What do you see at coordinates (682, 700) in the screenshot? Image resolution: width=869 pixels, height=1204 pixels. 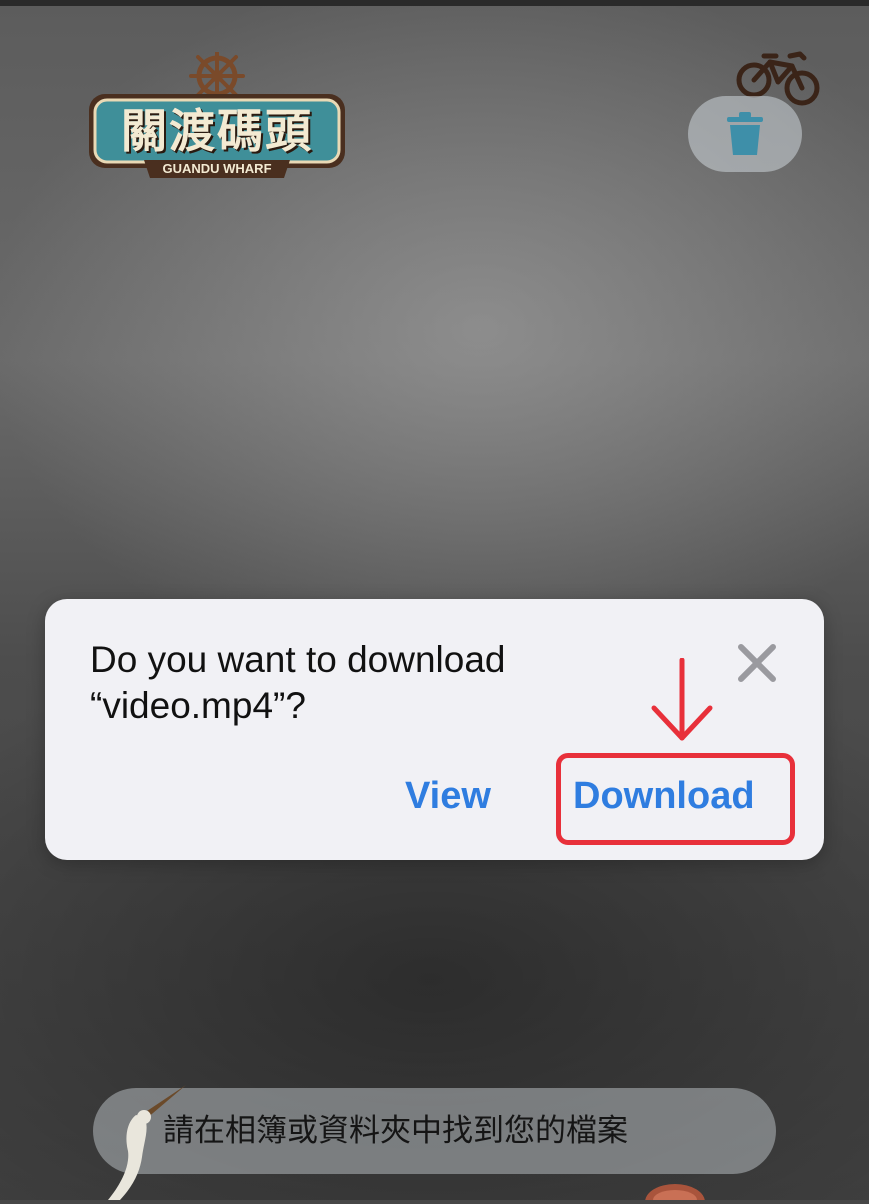 I see `arrow-down-icon` at bounding box center [682, 700].